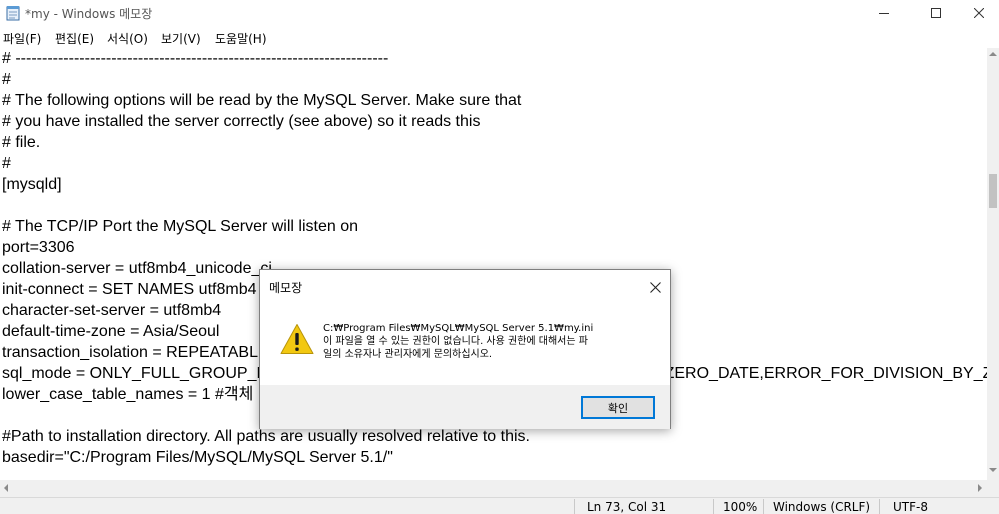 This screenshot has height=514, width=999. Describe the element at coordinates (112, 310) in the screenshot. I see `editor-line: character-set-server = utf8mb4` at that location.